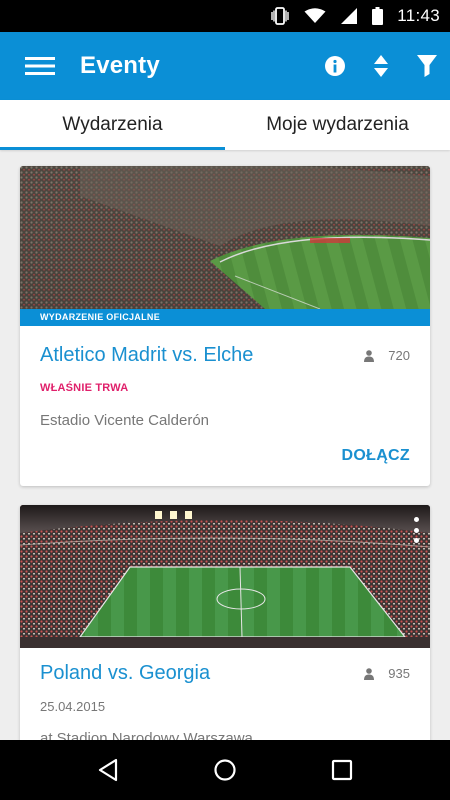  What do you see at coordinates (280, 16) in the screenshot?
I see `vibrate-icon` at bounding box center [280, 16].